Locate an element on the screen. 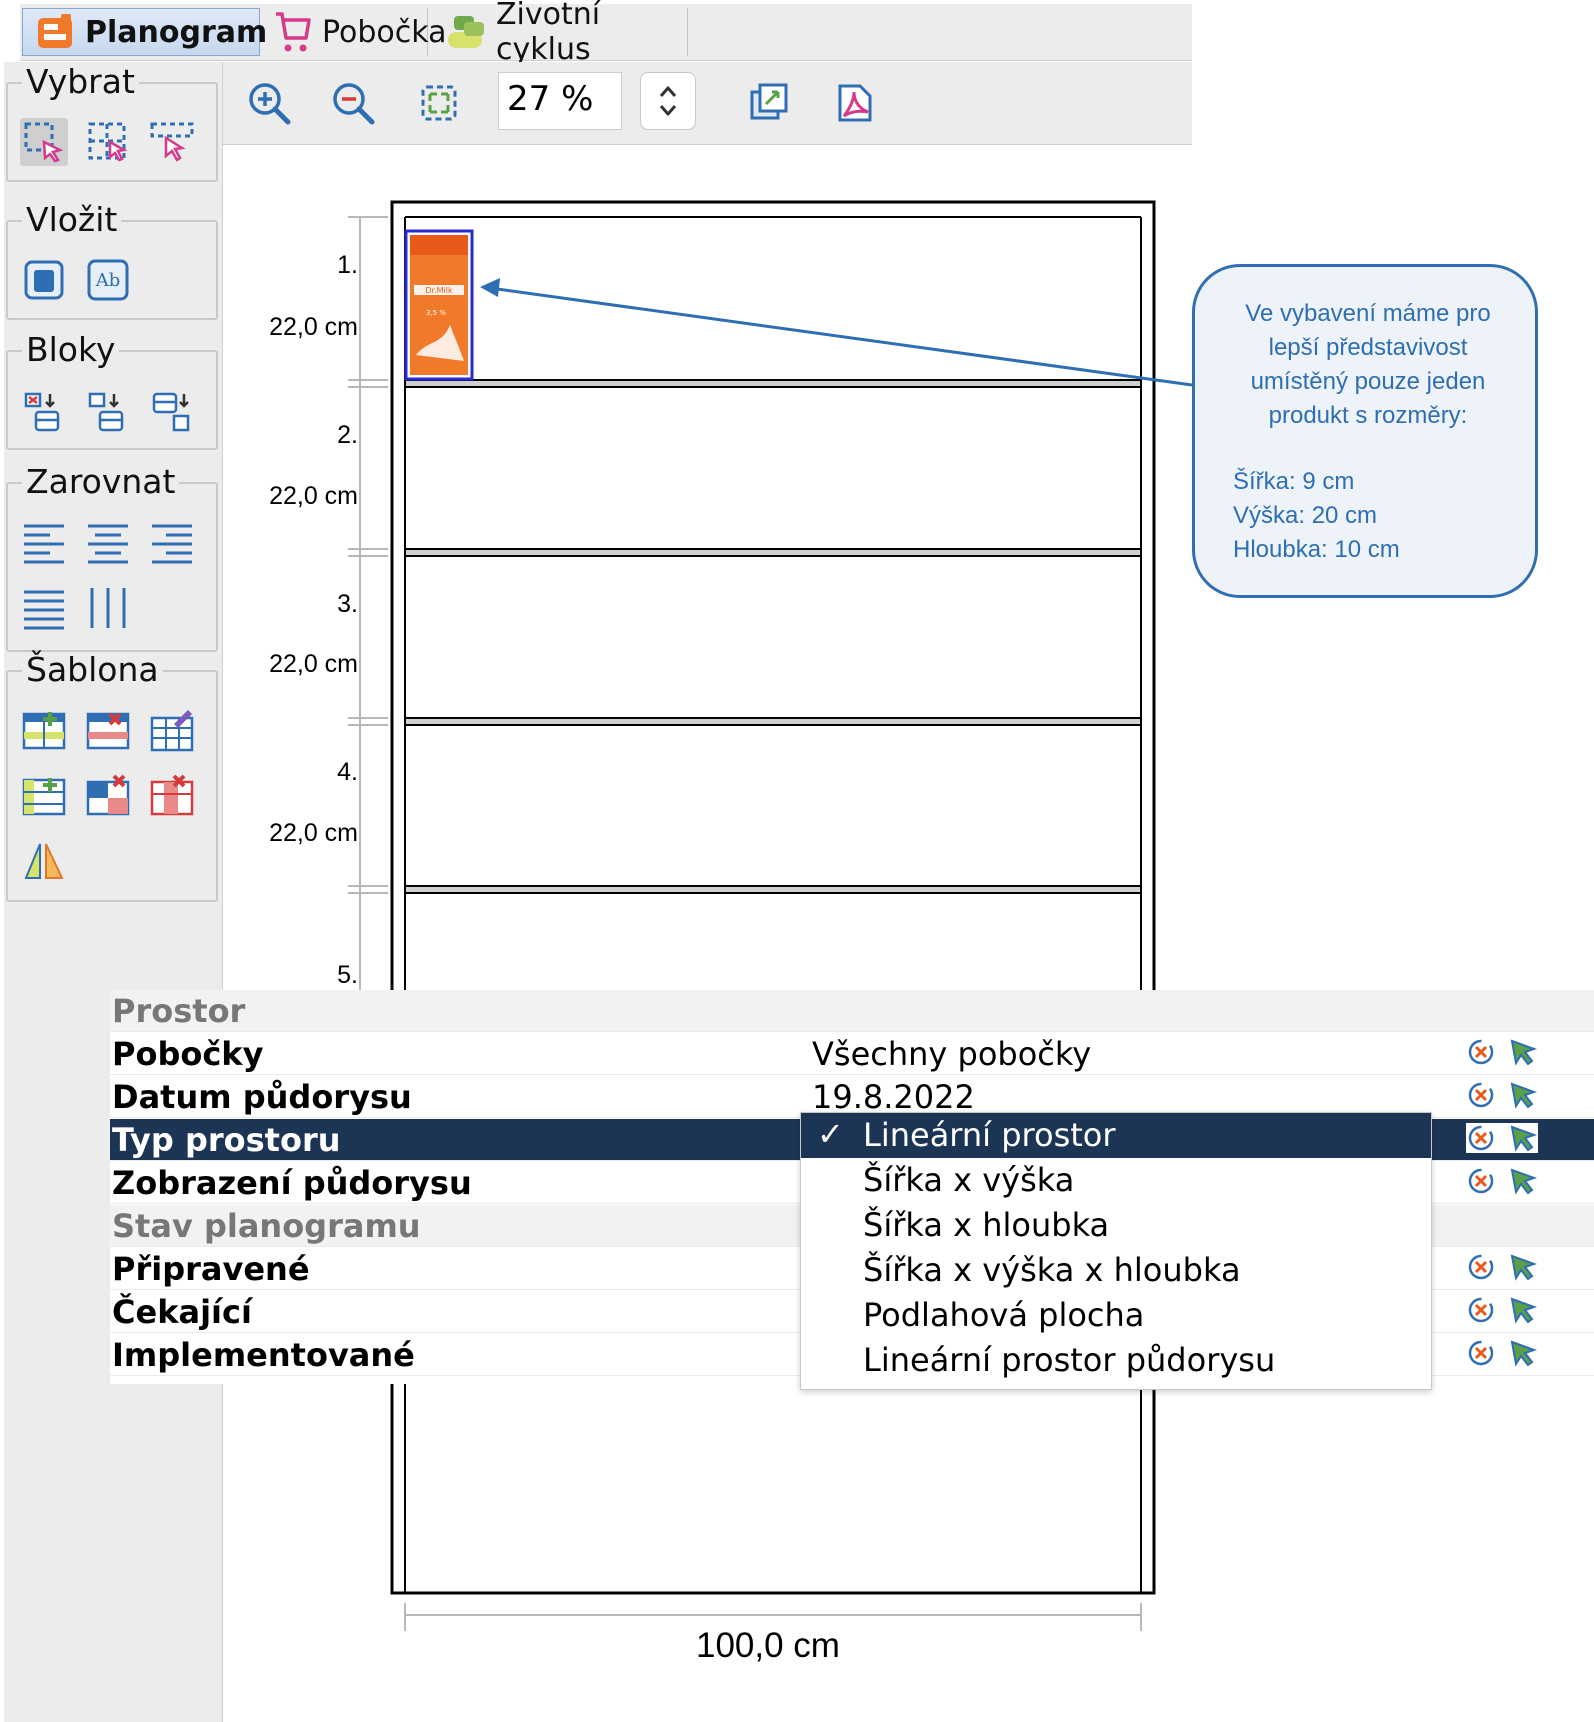 This screenshot has height=1722, width=1594. align-right-button is located at coordinates (172, 542).